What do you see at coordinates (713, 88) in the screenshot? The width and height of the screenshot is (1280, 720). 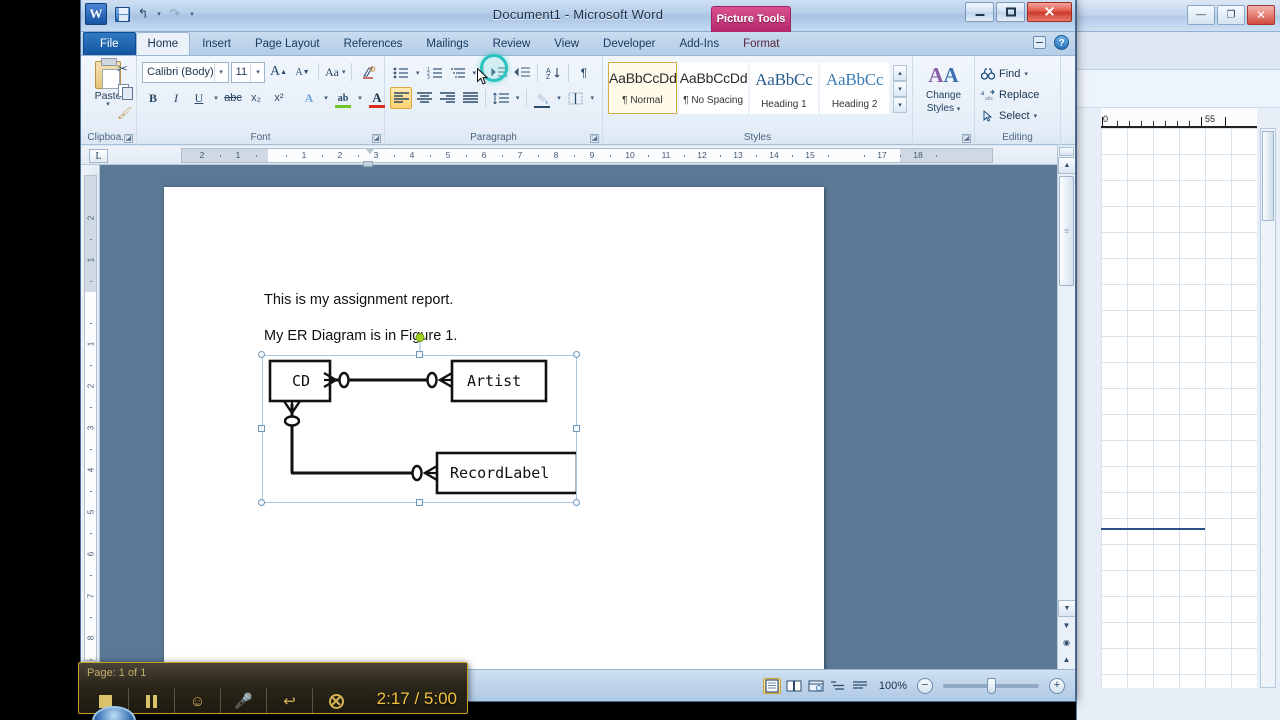 I see `style-no-spacing: AaBbCcDd ¶ No Spacing` at bounding box center [713, 88].